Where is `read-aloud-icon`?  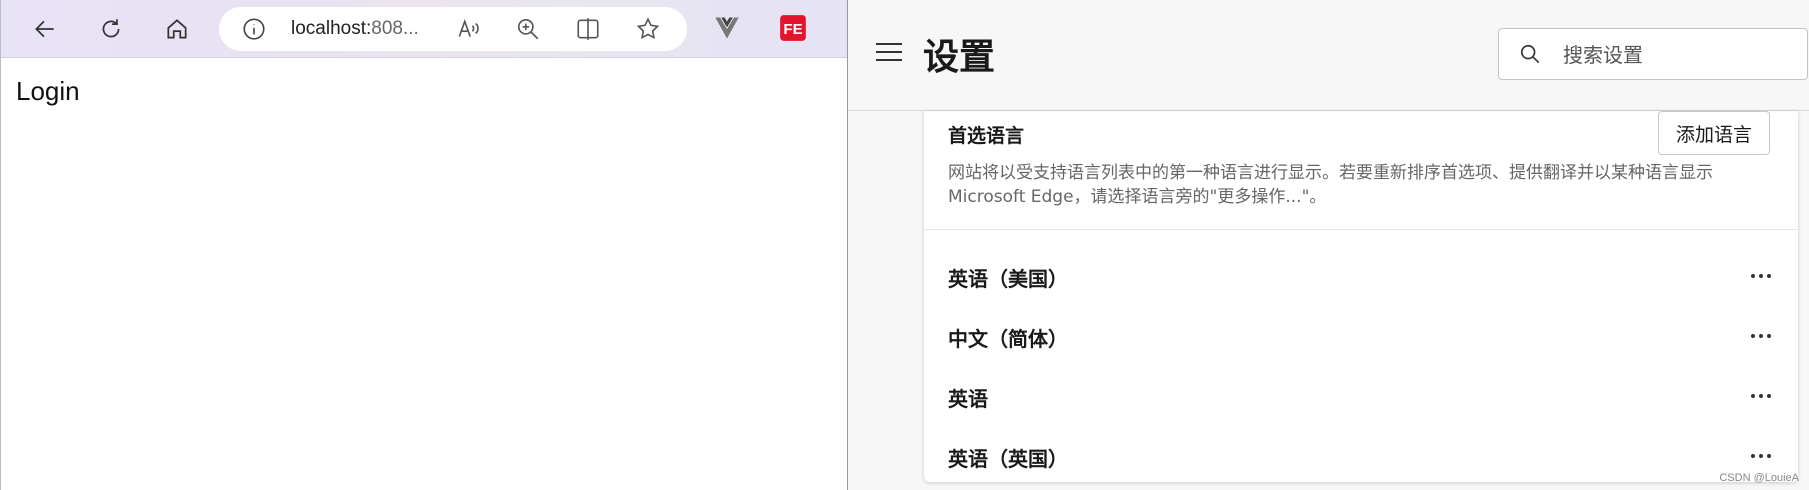 read-aloud-icon is located at coordinates (468, 29).